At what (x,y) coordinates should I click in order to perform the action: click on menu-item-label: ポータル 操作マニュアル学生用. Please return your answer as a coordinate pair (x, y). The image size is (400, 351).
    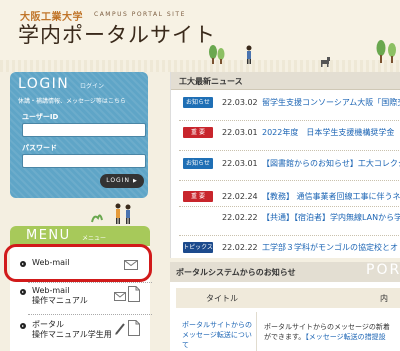
    Looking at the image, I should click on (72, 329).